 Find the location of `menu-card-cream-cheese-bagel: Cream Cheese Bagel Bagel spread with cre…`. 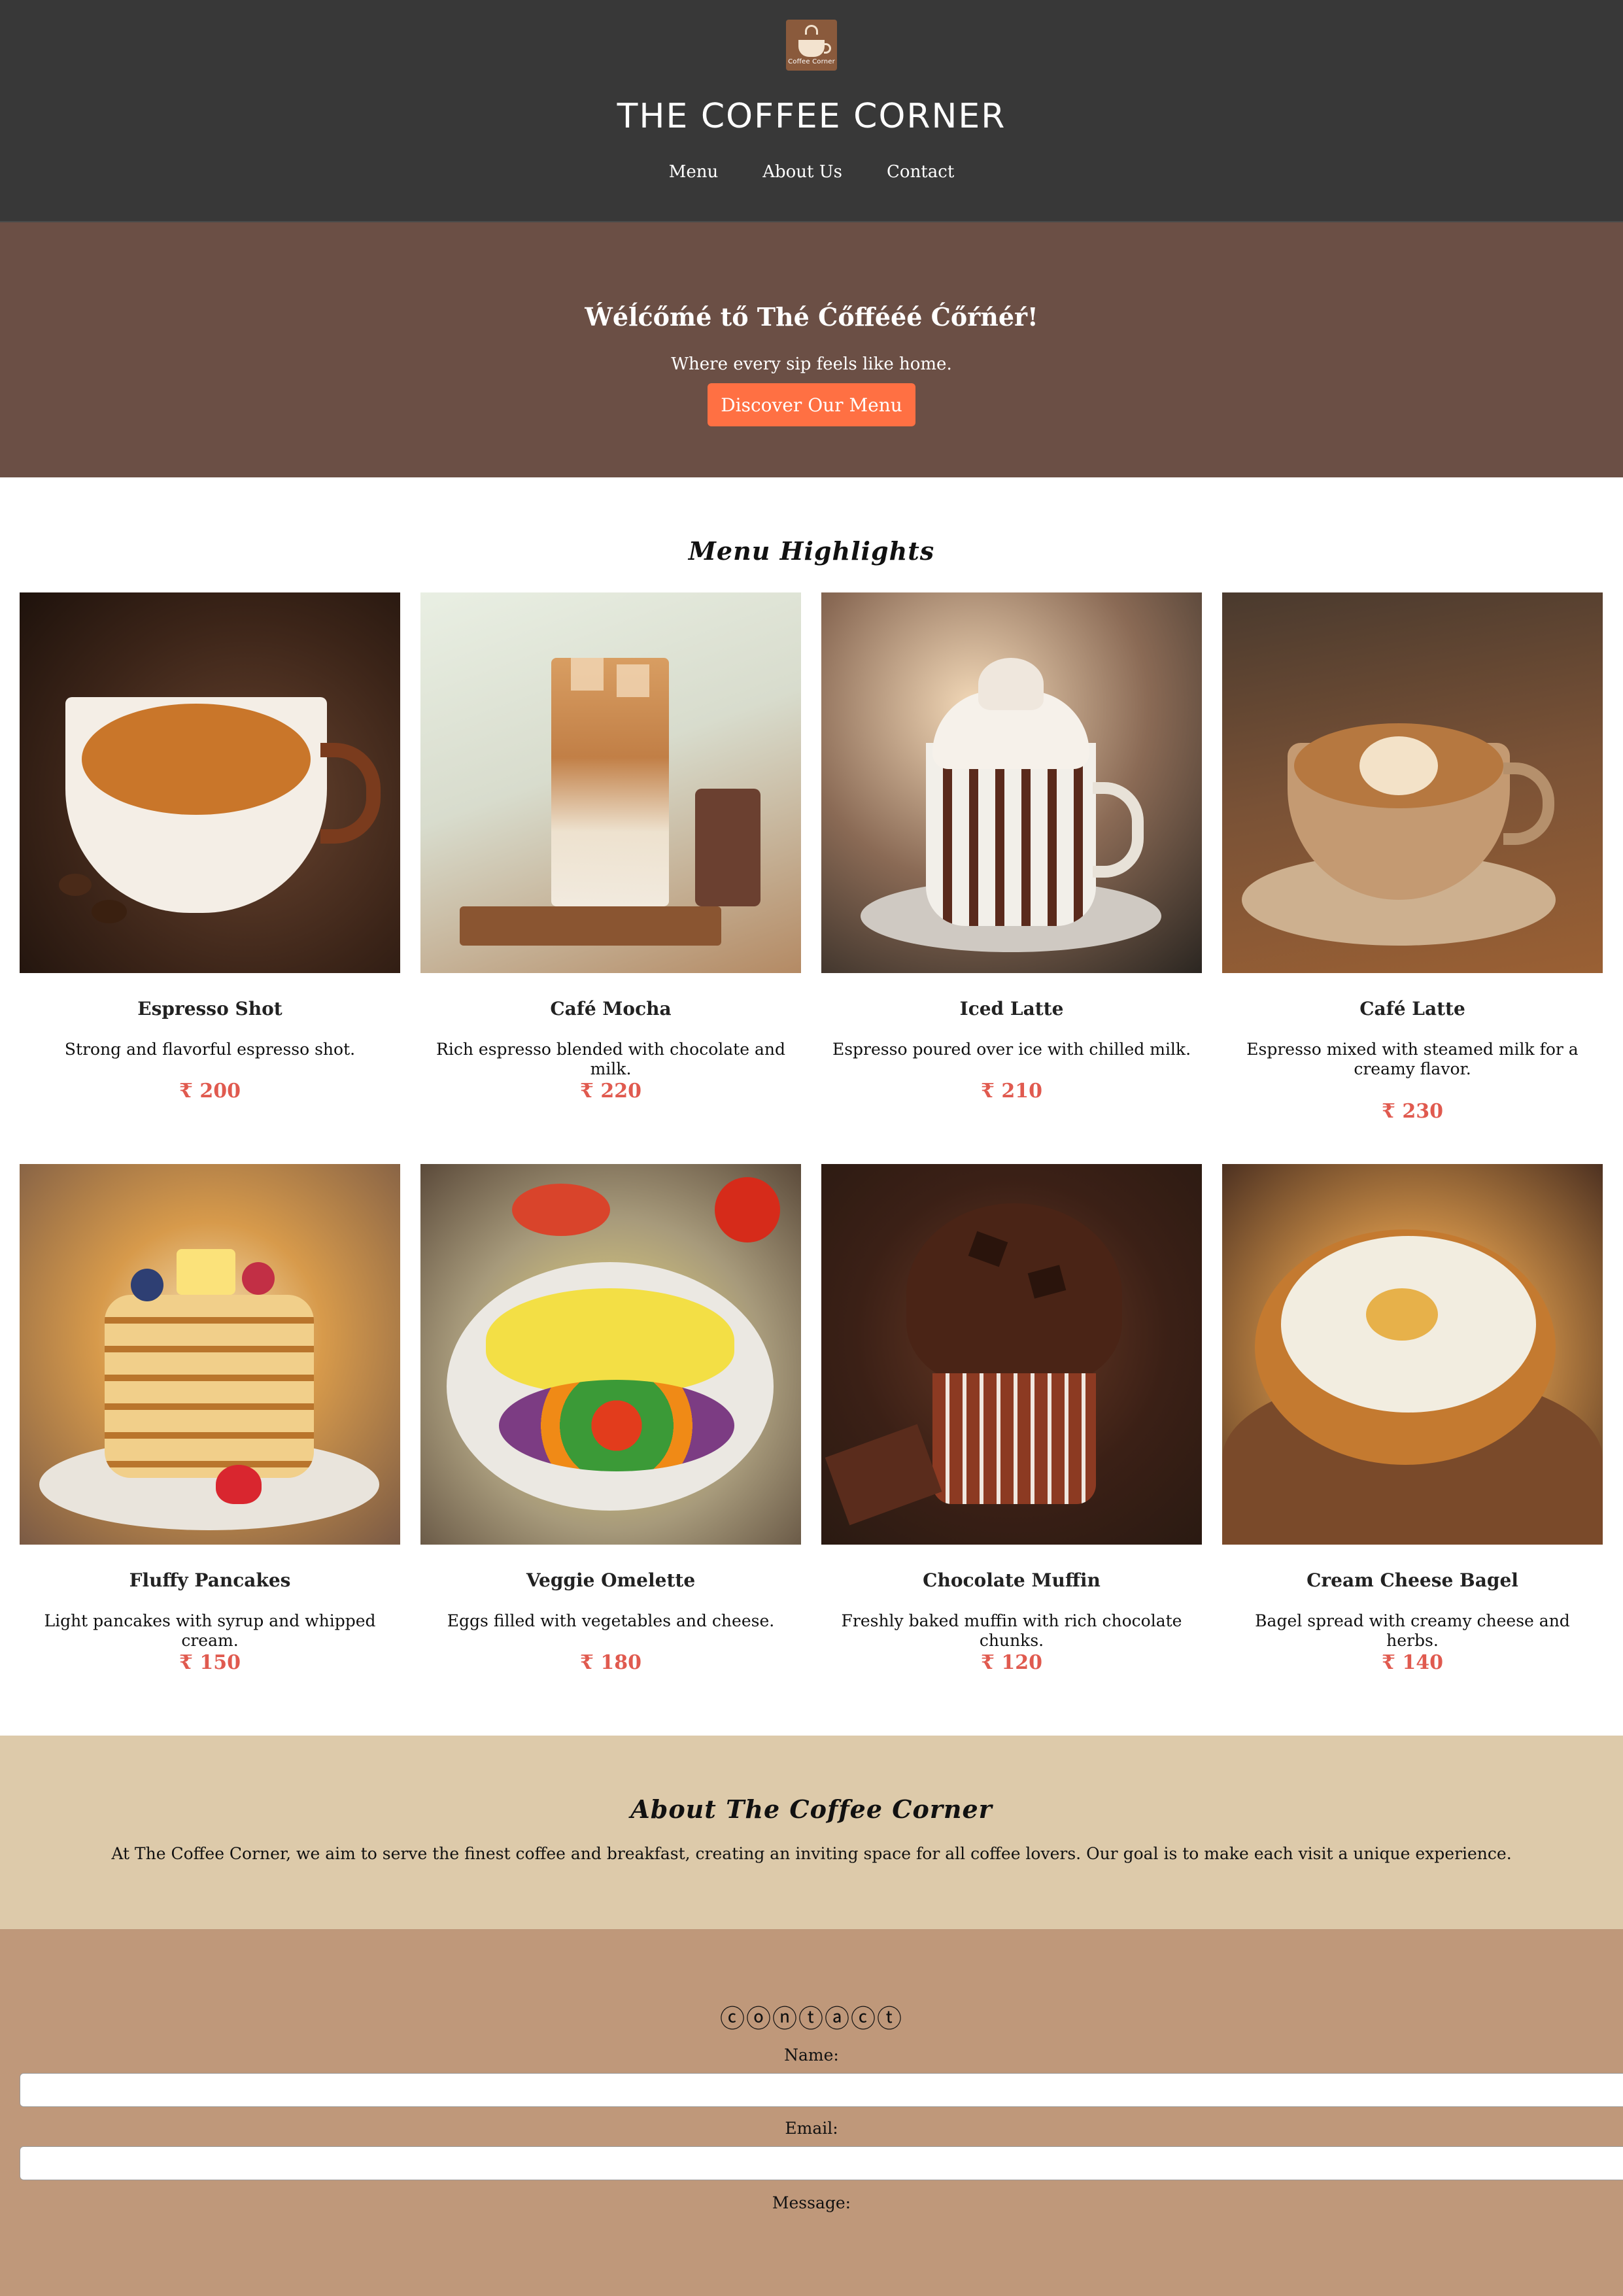

menu-card-cream-cheese-bagel: Cream Cheese Bagel Bagel spread with cre… is located at coordinates (1412, 1419).